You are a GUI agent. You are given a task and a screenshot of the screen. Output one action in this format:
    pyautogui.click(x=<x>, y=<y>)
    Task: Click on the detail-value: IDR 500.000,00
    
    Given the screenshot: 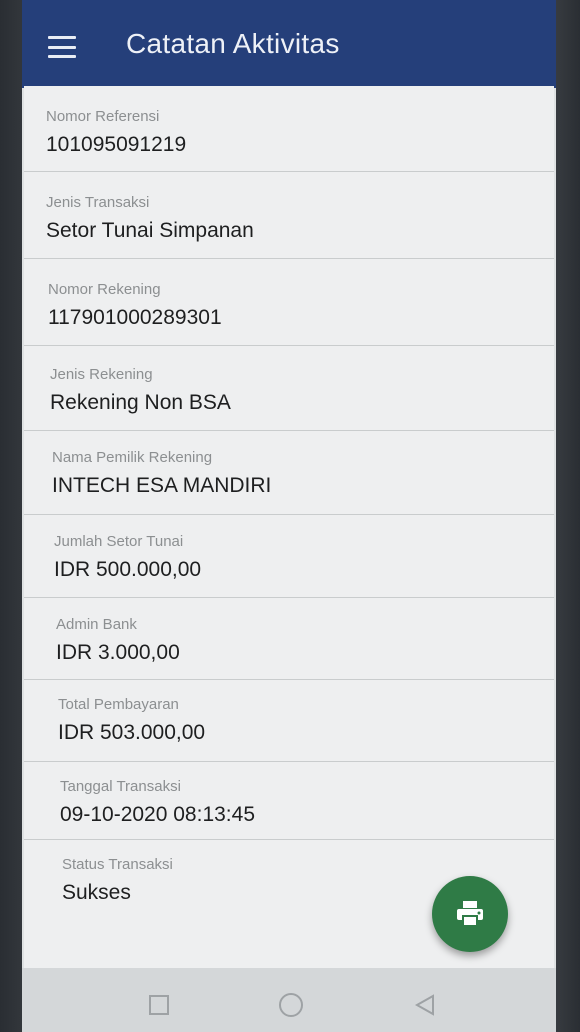 What is the action you would take?
    pyautogui.click(x=128, y=569)
    